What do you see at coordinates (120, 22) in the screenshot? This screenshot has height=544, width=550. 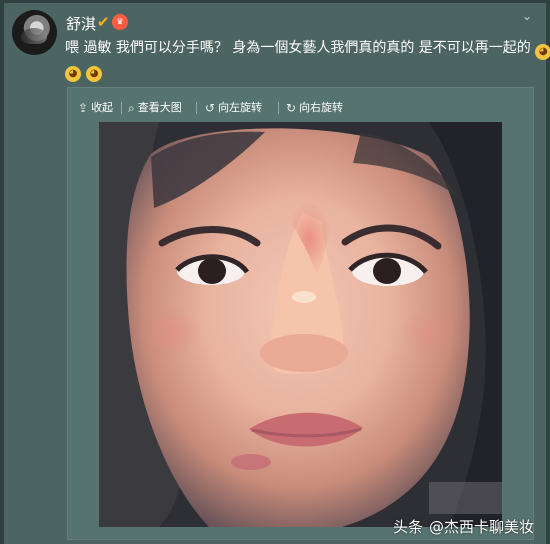 I see `vip-badge-icon: ♛` at bounding box center [120, 22].